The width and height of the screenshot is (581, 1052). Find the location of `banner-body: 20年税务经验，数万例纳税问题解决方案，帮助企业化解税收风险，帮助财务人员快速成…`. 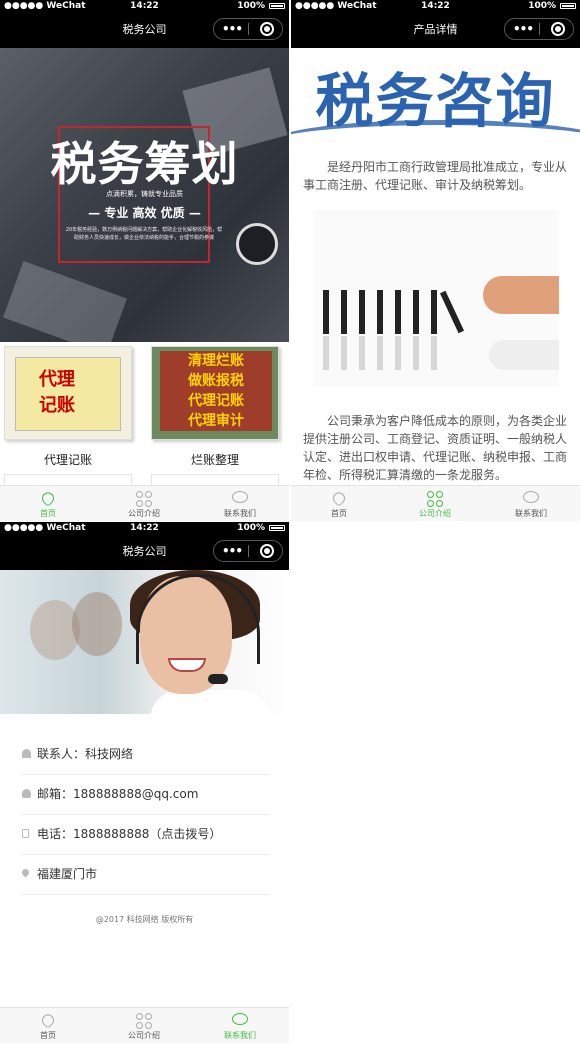

banner-body: 20年税务经验，数万例纳税问题解决方案，帮助企业化解税收风险，帮助财务人员快速成… is located at coordinates (144, 234).